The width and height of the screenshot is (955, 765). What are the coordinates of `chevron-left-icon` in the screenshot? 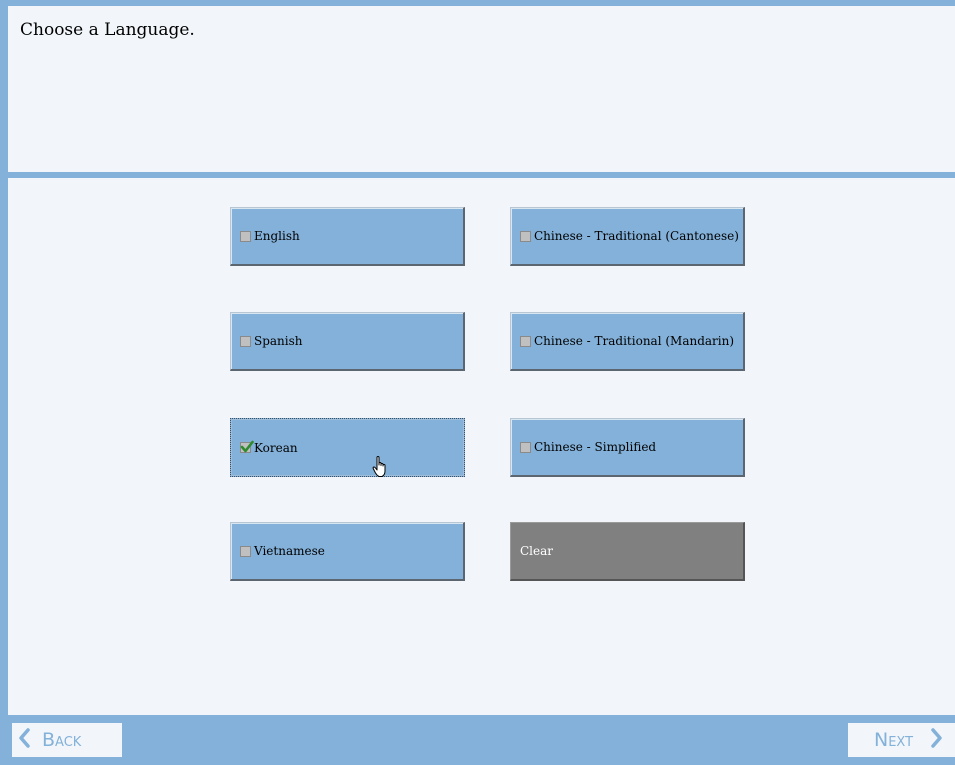 It's located at (24, 740).